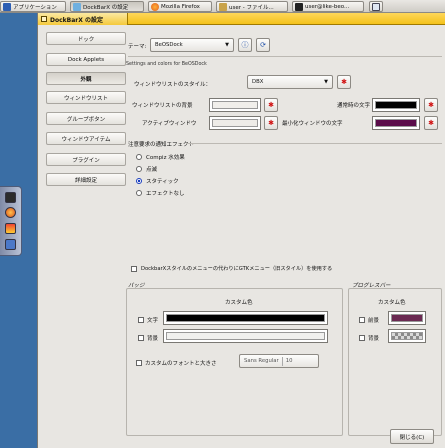 The height and width of the screenshot is (448, 445). I want to click on badge-background-checkbox, so click(141, 338).